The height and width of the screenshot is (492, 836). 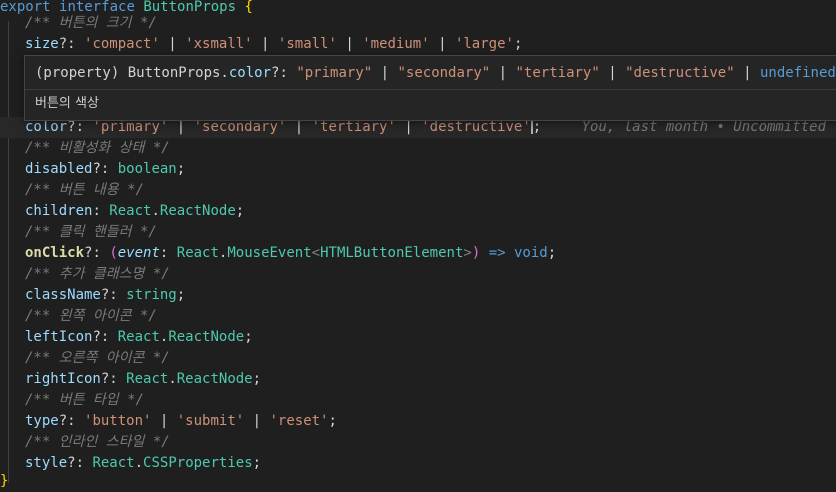 What do you see at coordinates (198, 463) in the screenshot?
I see `type-name: CSSProperties` at bounding box center [198, 463].